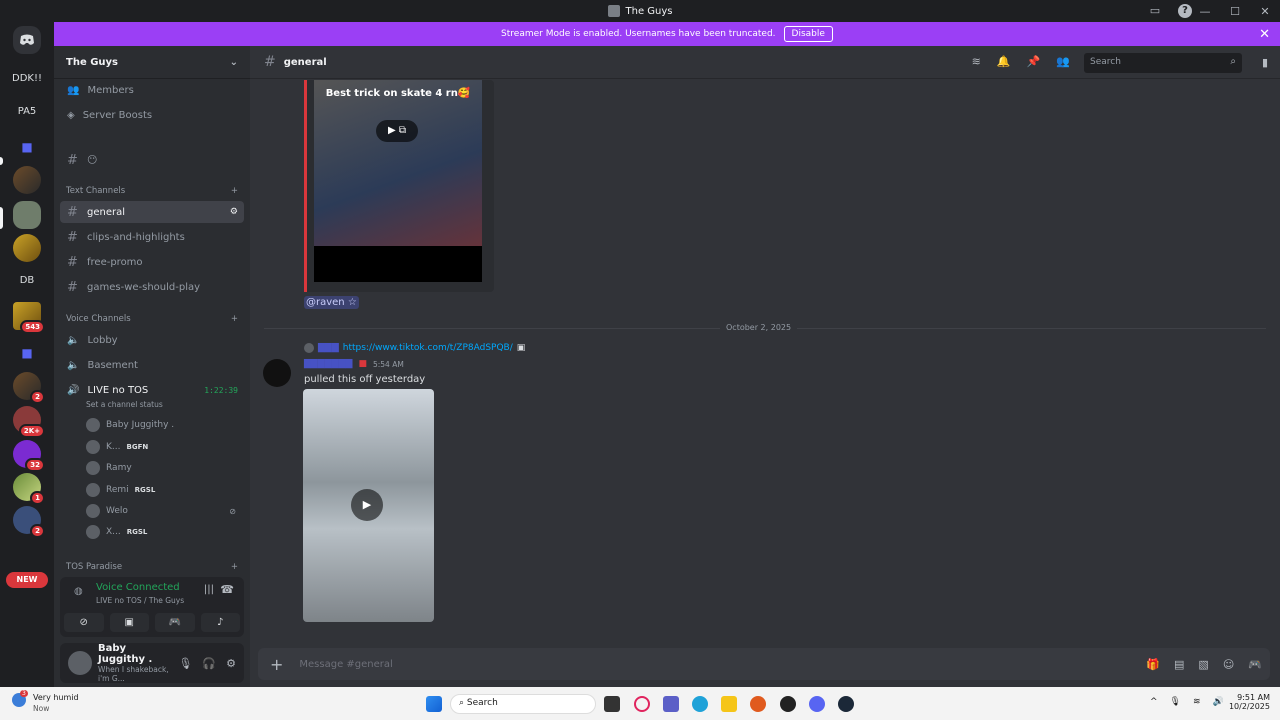 This screenshot has height=720, width=1280. What do you see at coordinates (817, 704) in the screenshot?
I see `discord-icon` at bounding box center [817, 704].